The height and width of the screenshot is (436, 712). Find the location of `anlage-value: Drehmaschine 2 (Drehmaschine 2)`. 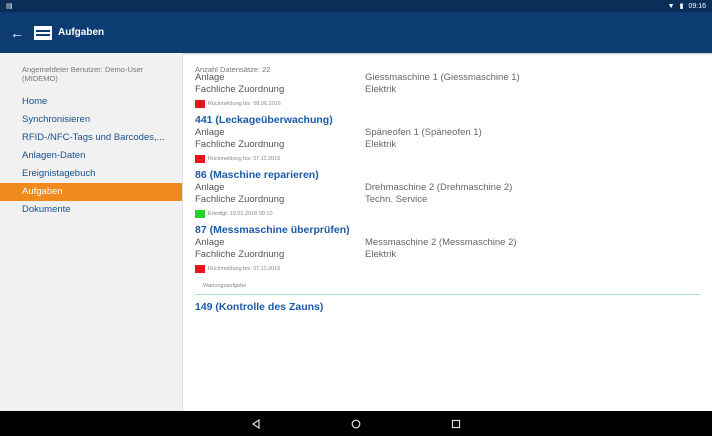

anlage-value: Drehmaschine 2 (Drehmaschine 2) is located at coordinates (439, 187).